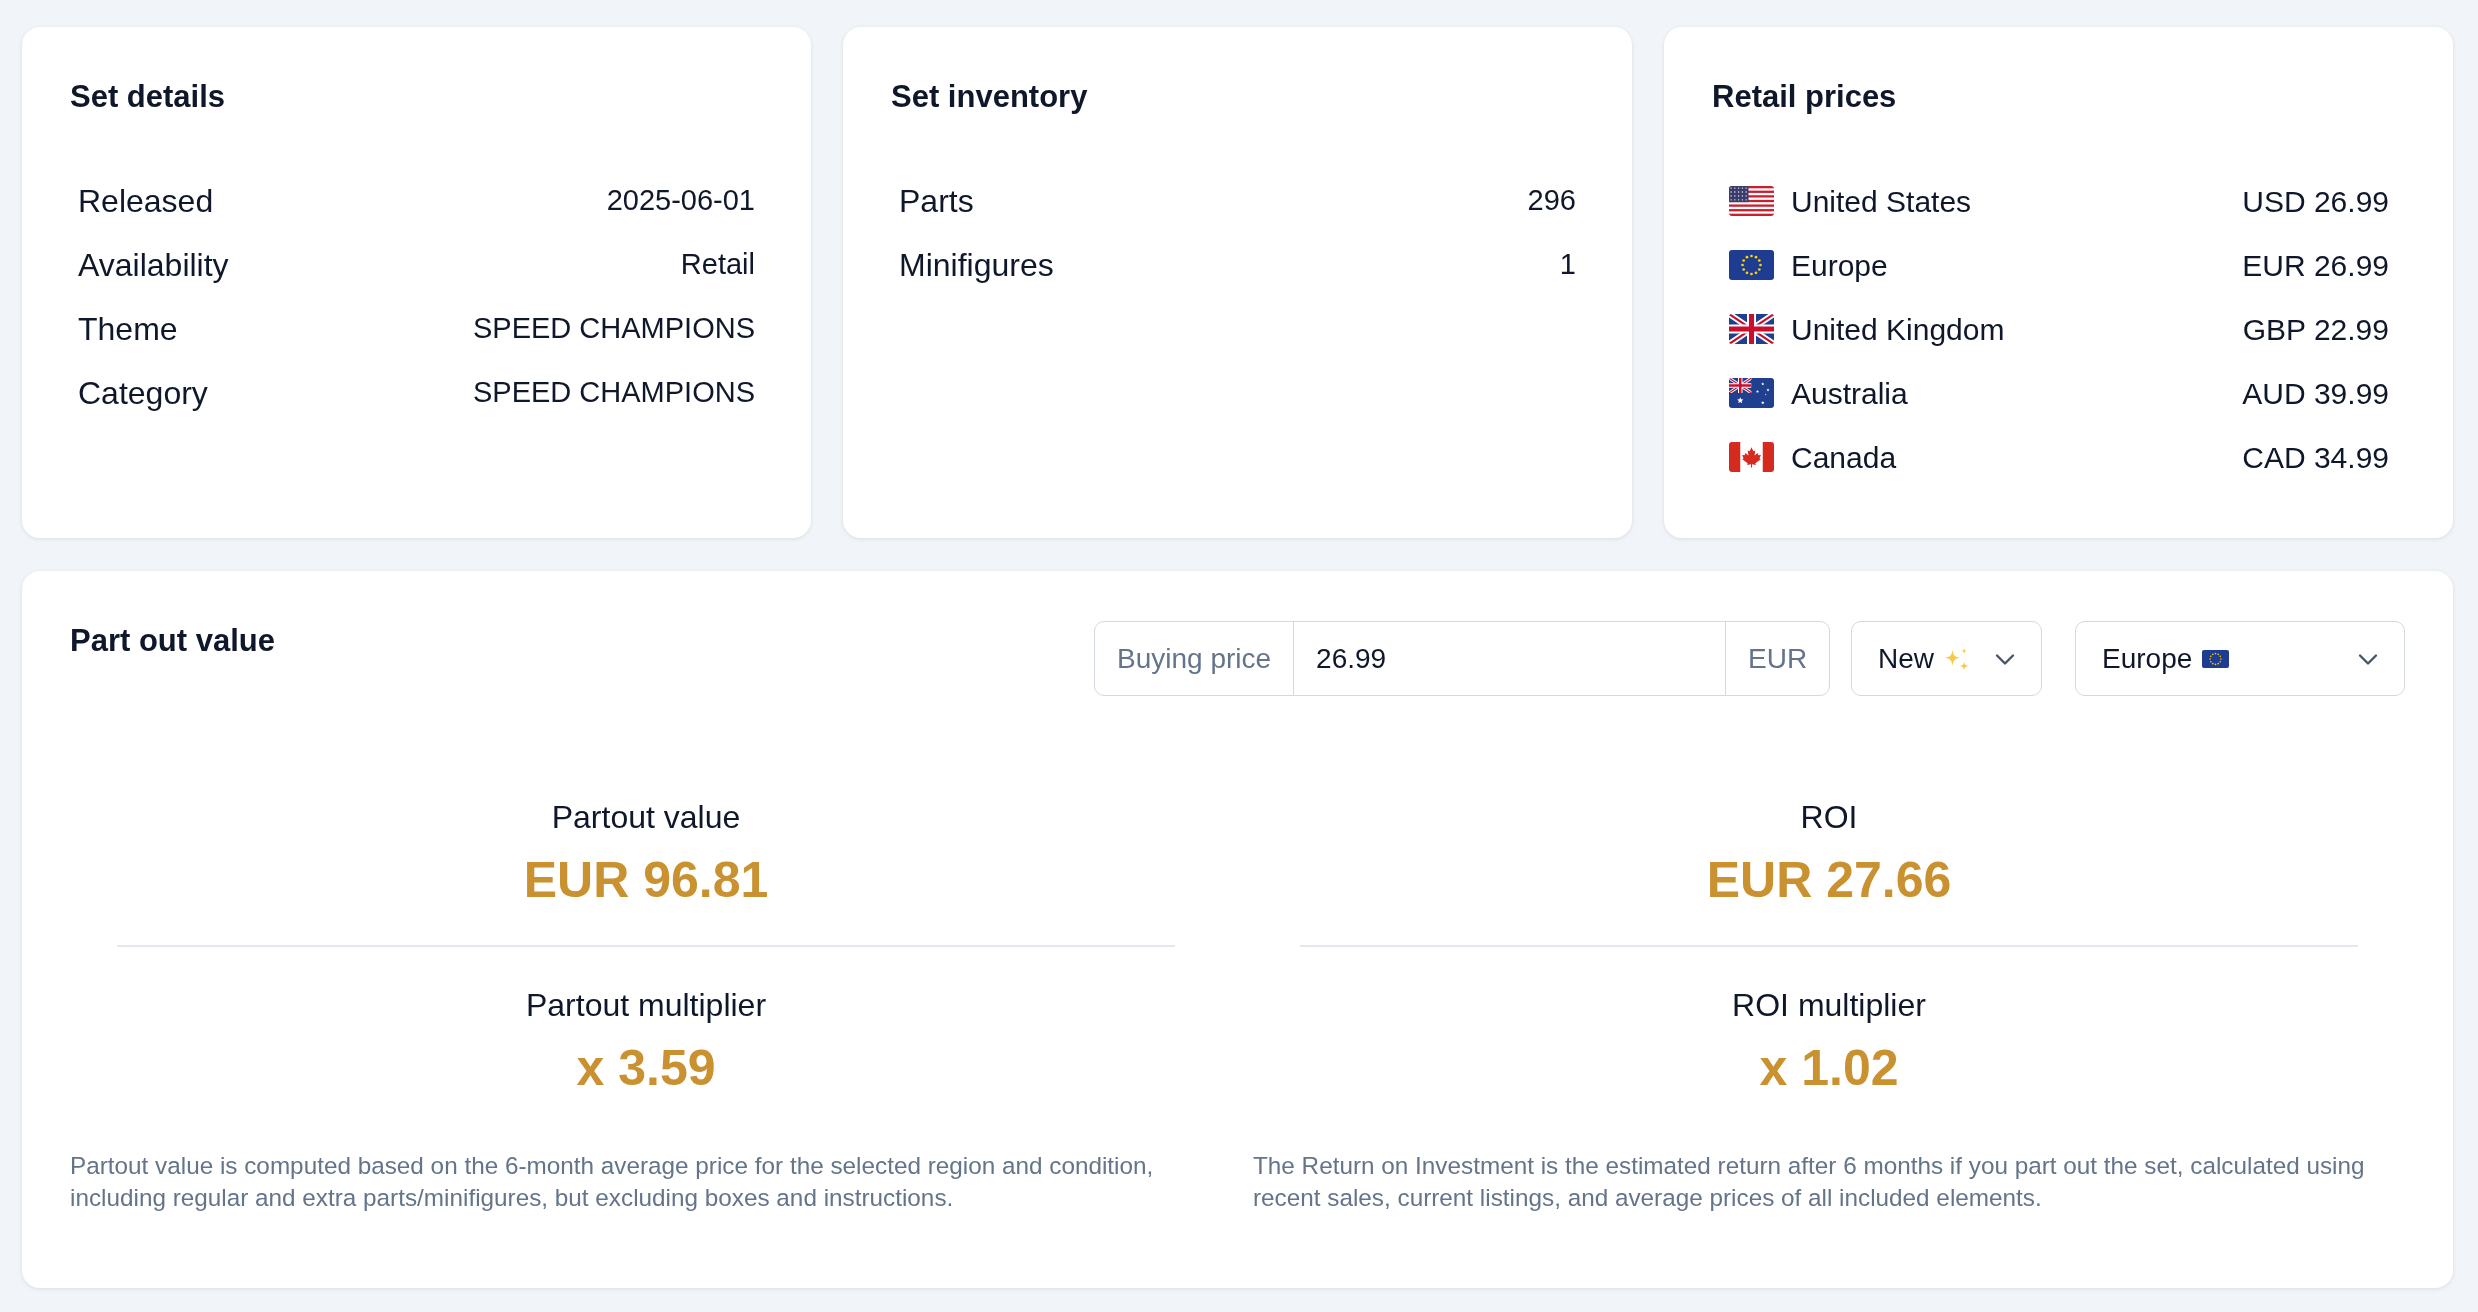 This screenshot has height=1312, width=2478. I want to click on country-name: United Kingdom, so click(1898, 329).